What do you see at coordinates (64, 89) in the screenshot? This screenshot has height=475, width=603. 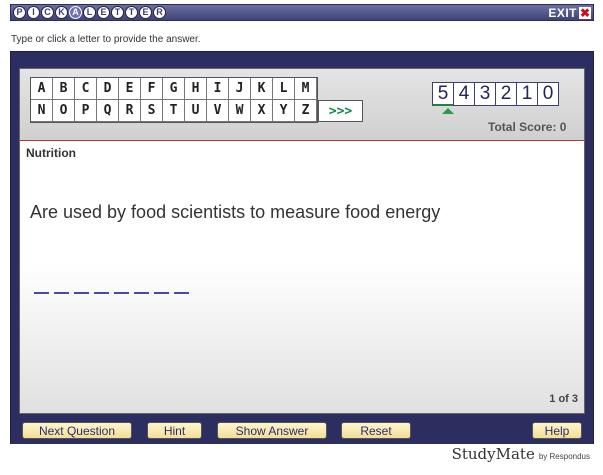 I see `letter-button-b: B` at bounding box center [64, 89].